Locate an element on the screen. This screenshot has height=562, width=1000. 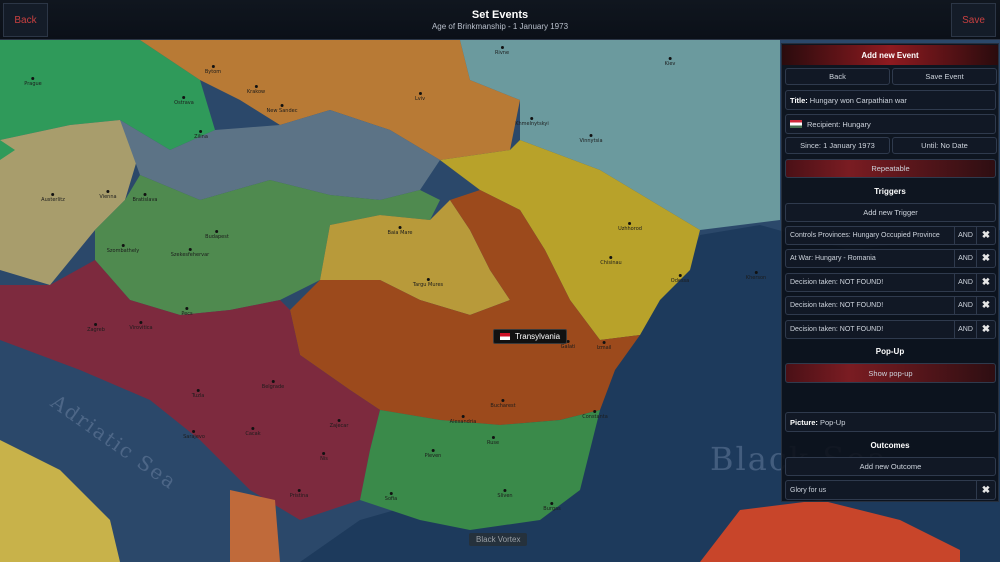
panel-back-button: Back is located at coordinates (837, 76).